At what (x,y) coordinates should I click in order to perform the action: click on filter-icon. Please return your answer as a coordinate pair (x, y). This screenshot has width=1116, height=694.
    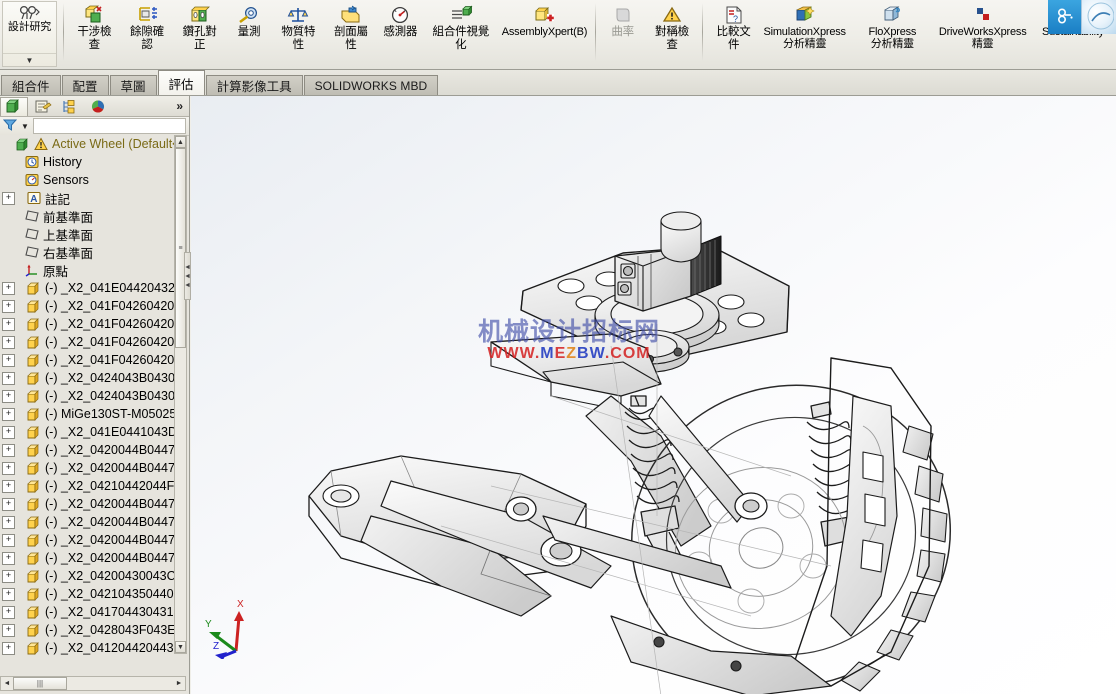
    Looking at the image, I should click on (10, 126).